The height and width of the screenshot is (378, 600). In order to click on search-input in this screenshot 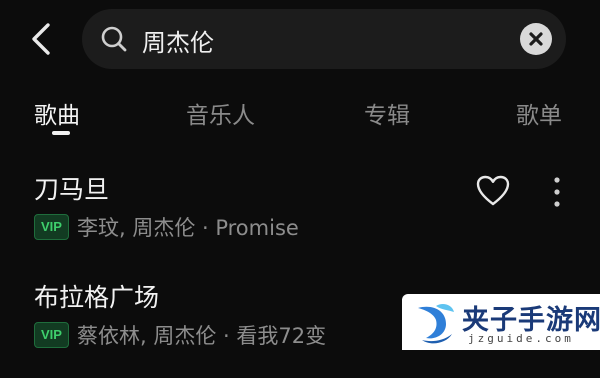, I will do `click(322, 40)`.